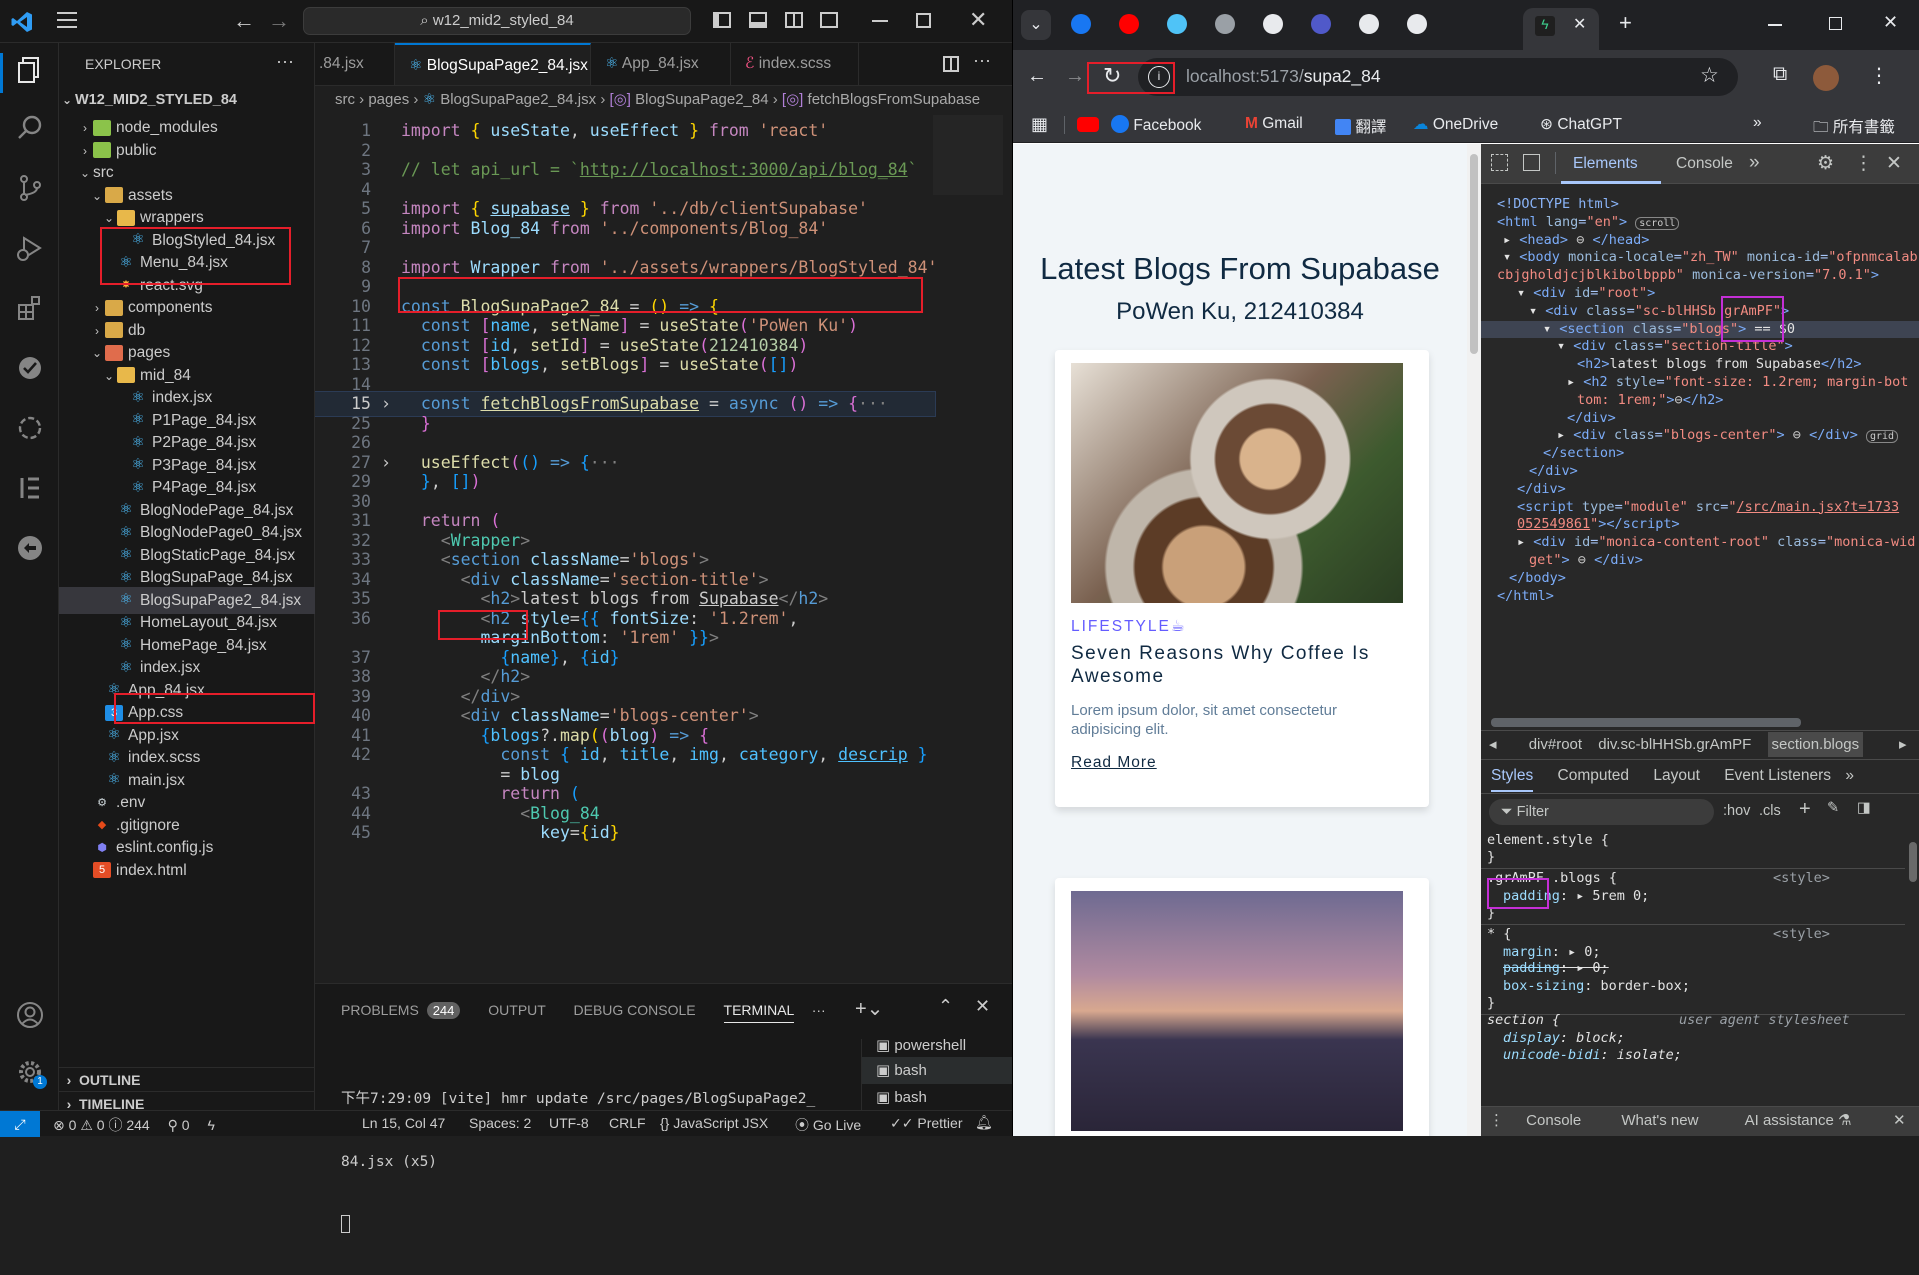 This screenshot has height=1275, width=1919. Describe the element at coordinates (758, 1012) in the screenshot. I see `tab-terminal: TERMINAL` at that location.